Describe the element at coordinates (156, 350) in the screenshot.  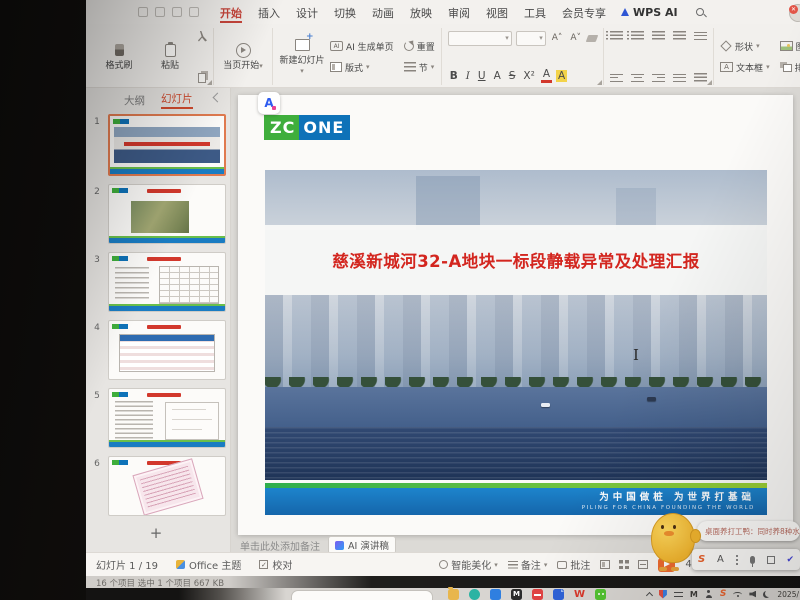
I see `slide-thumbnail-4: 4` at that location.